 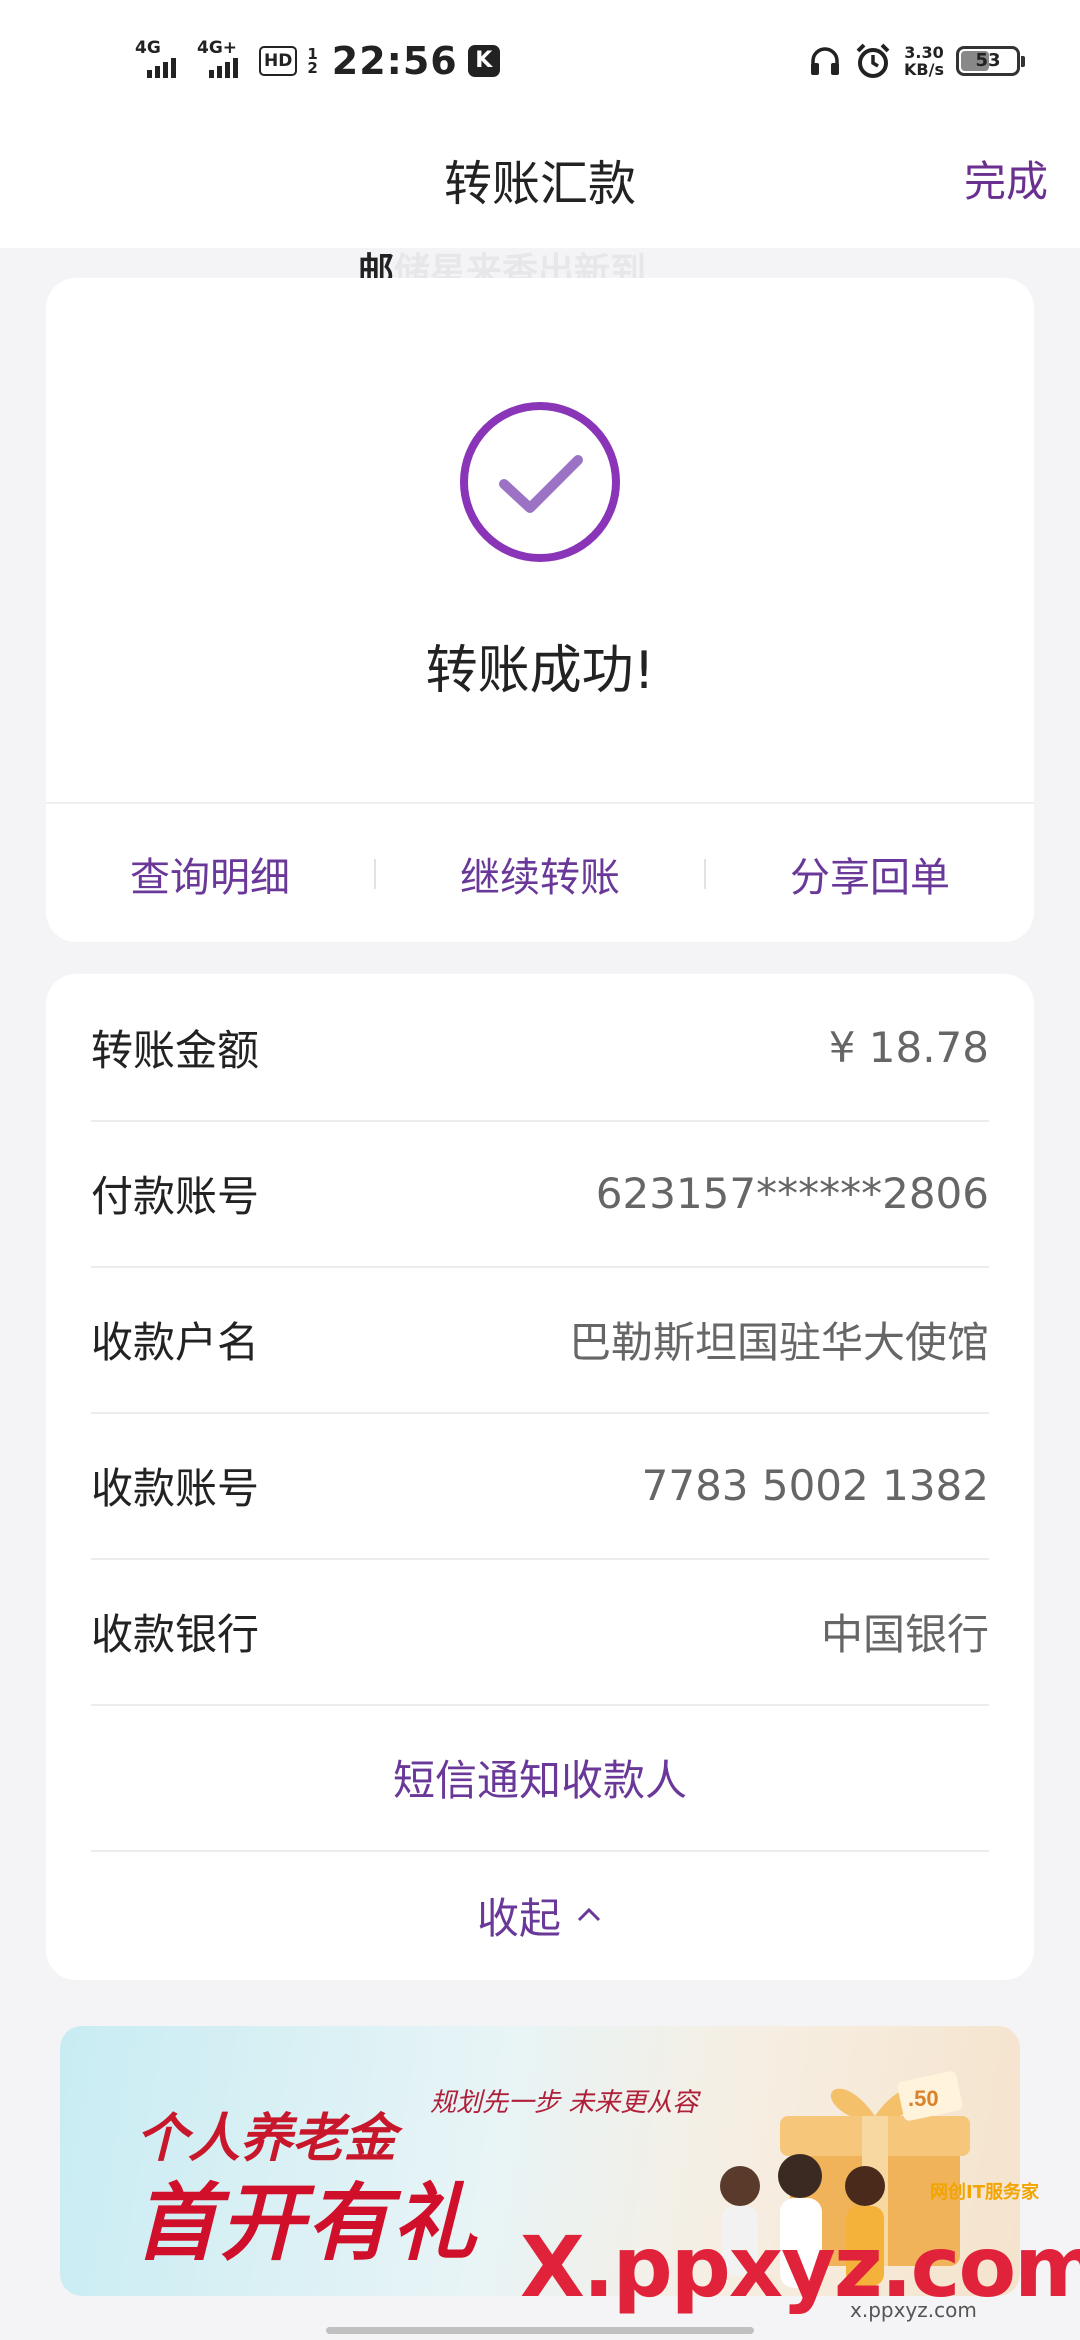 I want to click on k-app-icon: K, so click(x=483, y=61).